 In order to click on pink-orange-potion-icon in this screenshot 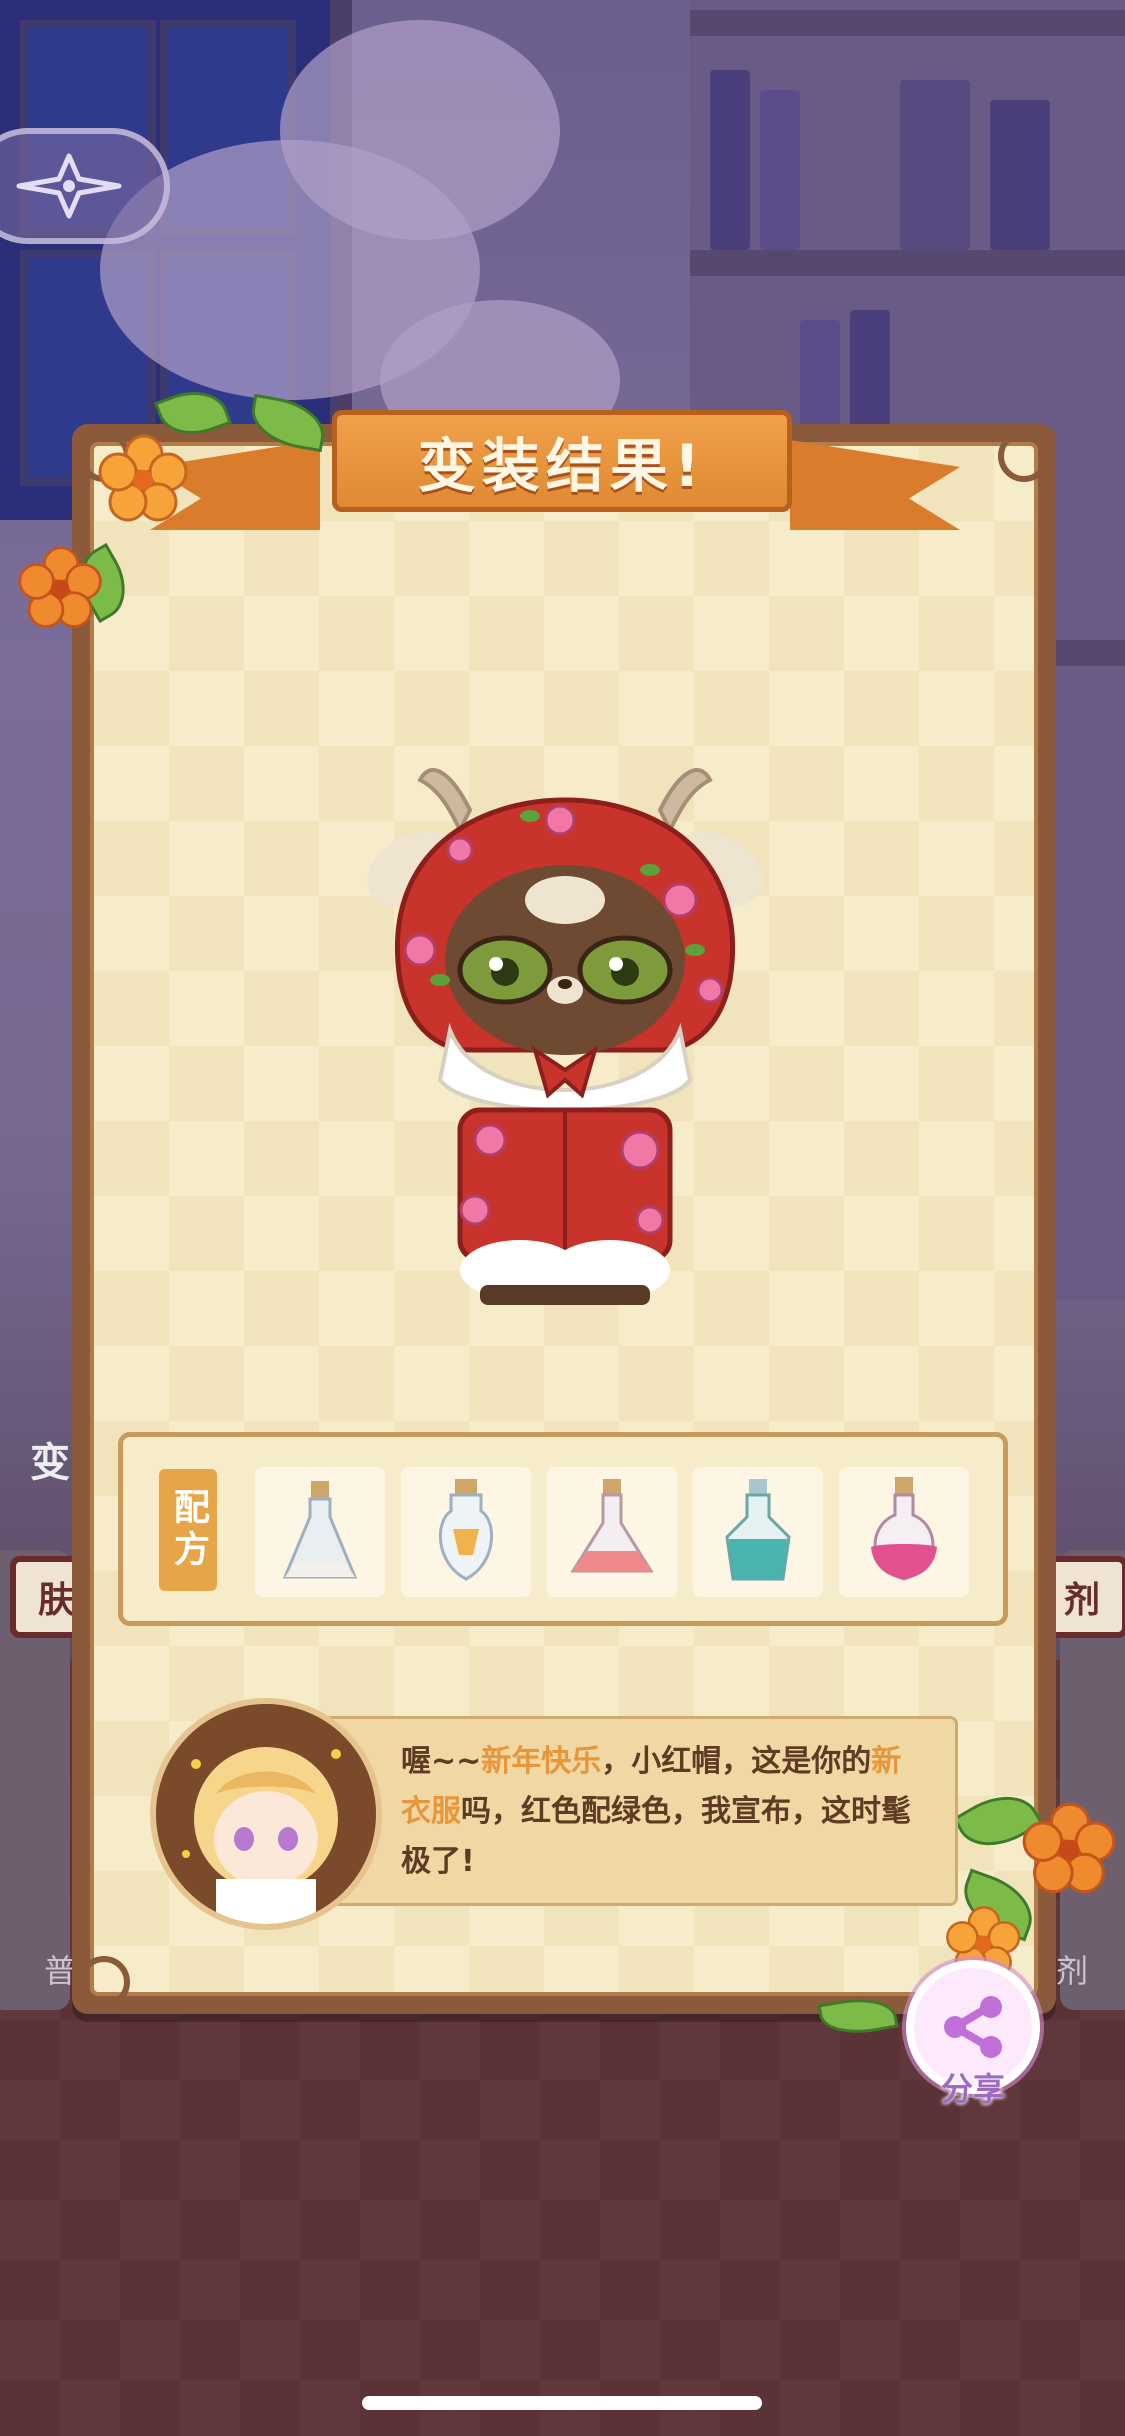, I will do `click(612, 1526)`.